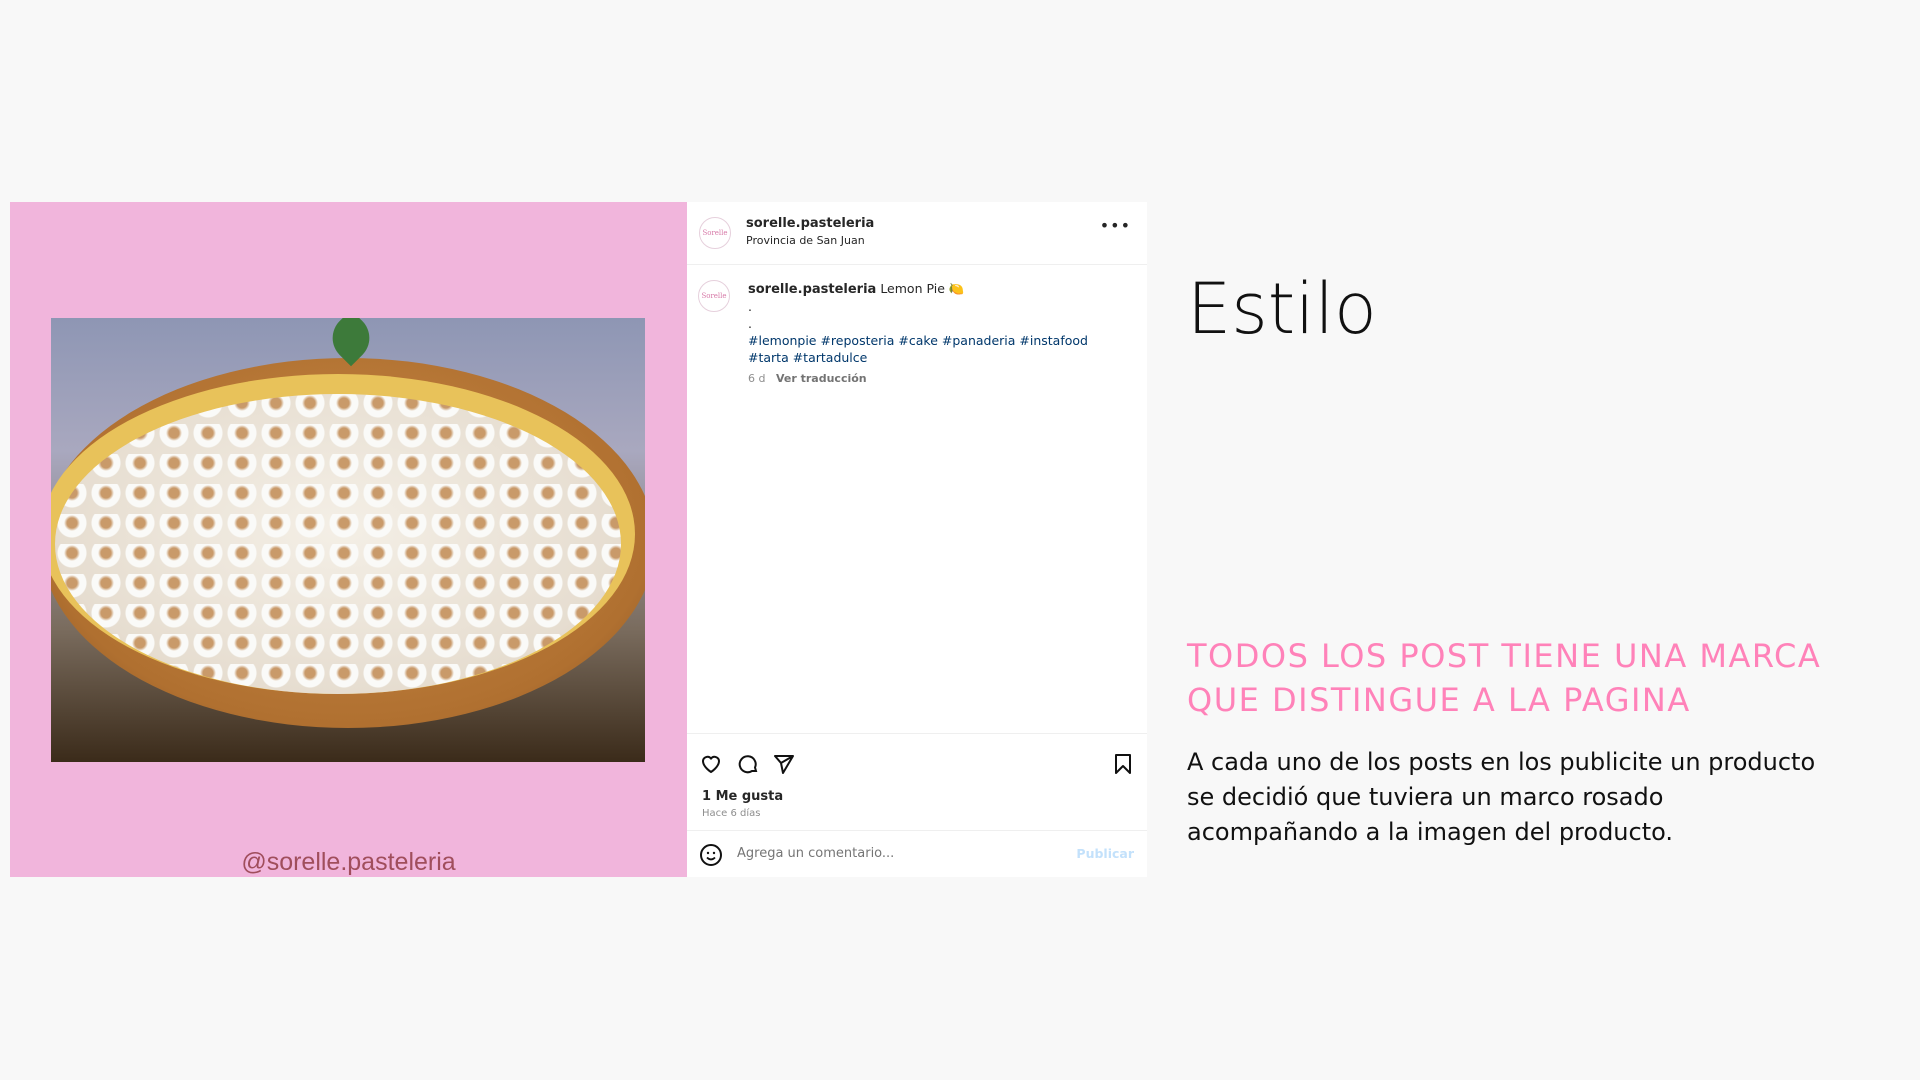  I want to click on caption-username: sorelle.pasteleria, so click(812, 289).